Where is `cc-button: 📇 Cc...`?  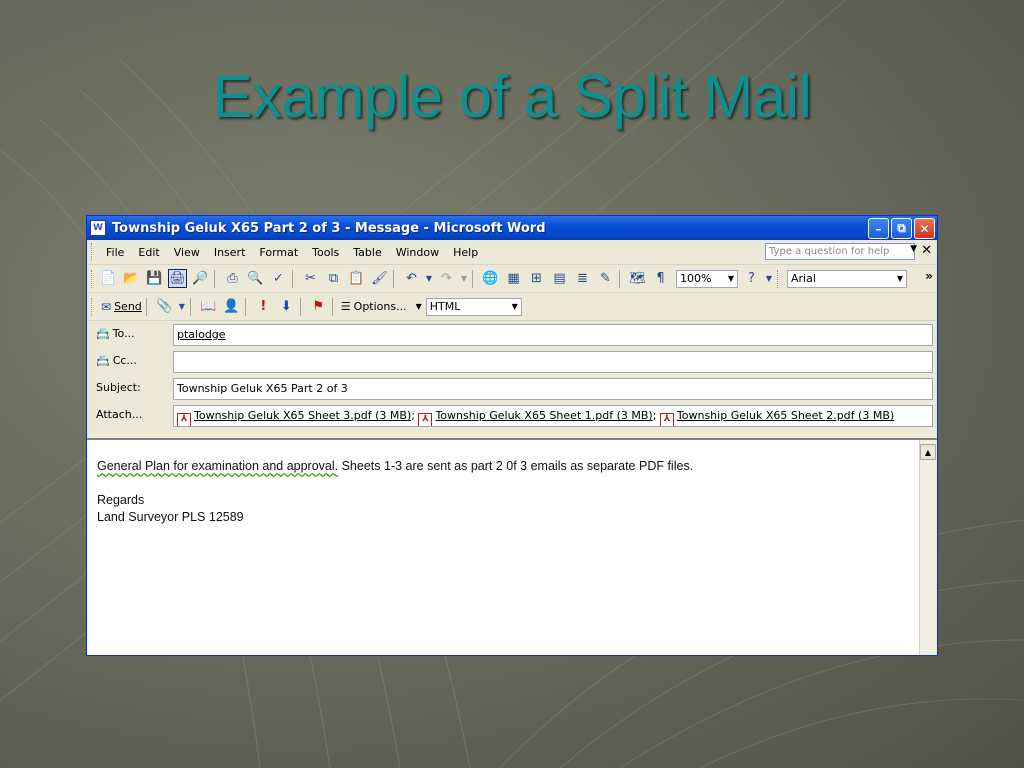 cc-button: 📇 Cc... is located at coordinates (116, 360).